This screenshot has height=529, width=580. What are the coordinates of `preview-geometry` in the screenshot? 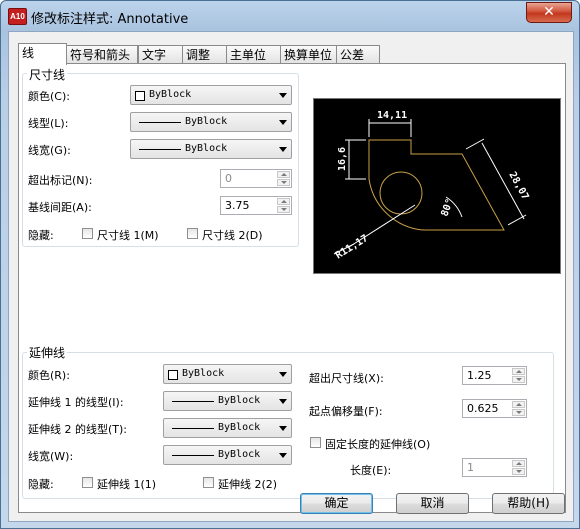 It's located at (436, 185).